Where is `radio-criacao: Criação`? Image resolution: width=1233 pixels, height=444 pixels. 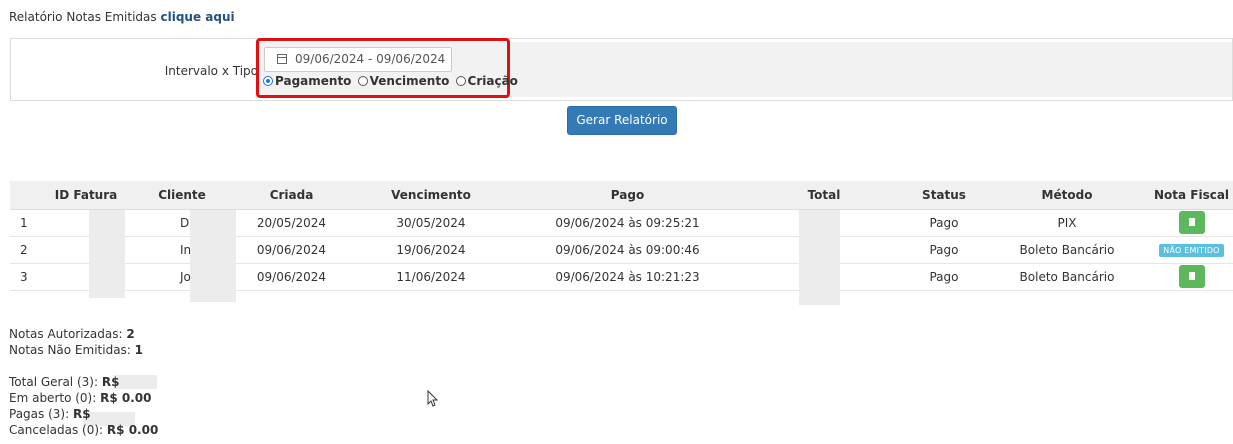
radio-criacao: Criação is located at coordinates (486, 81).